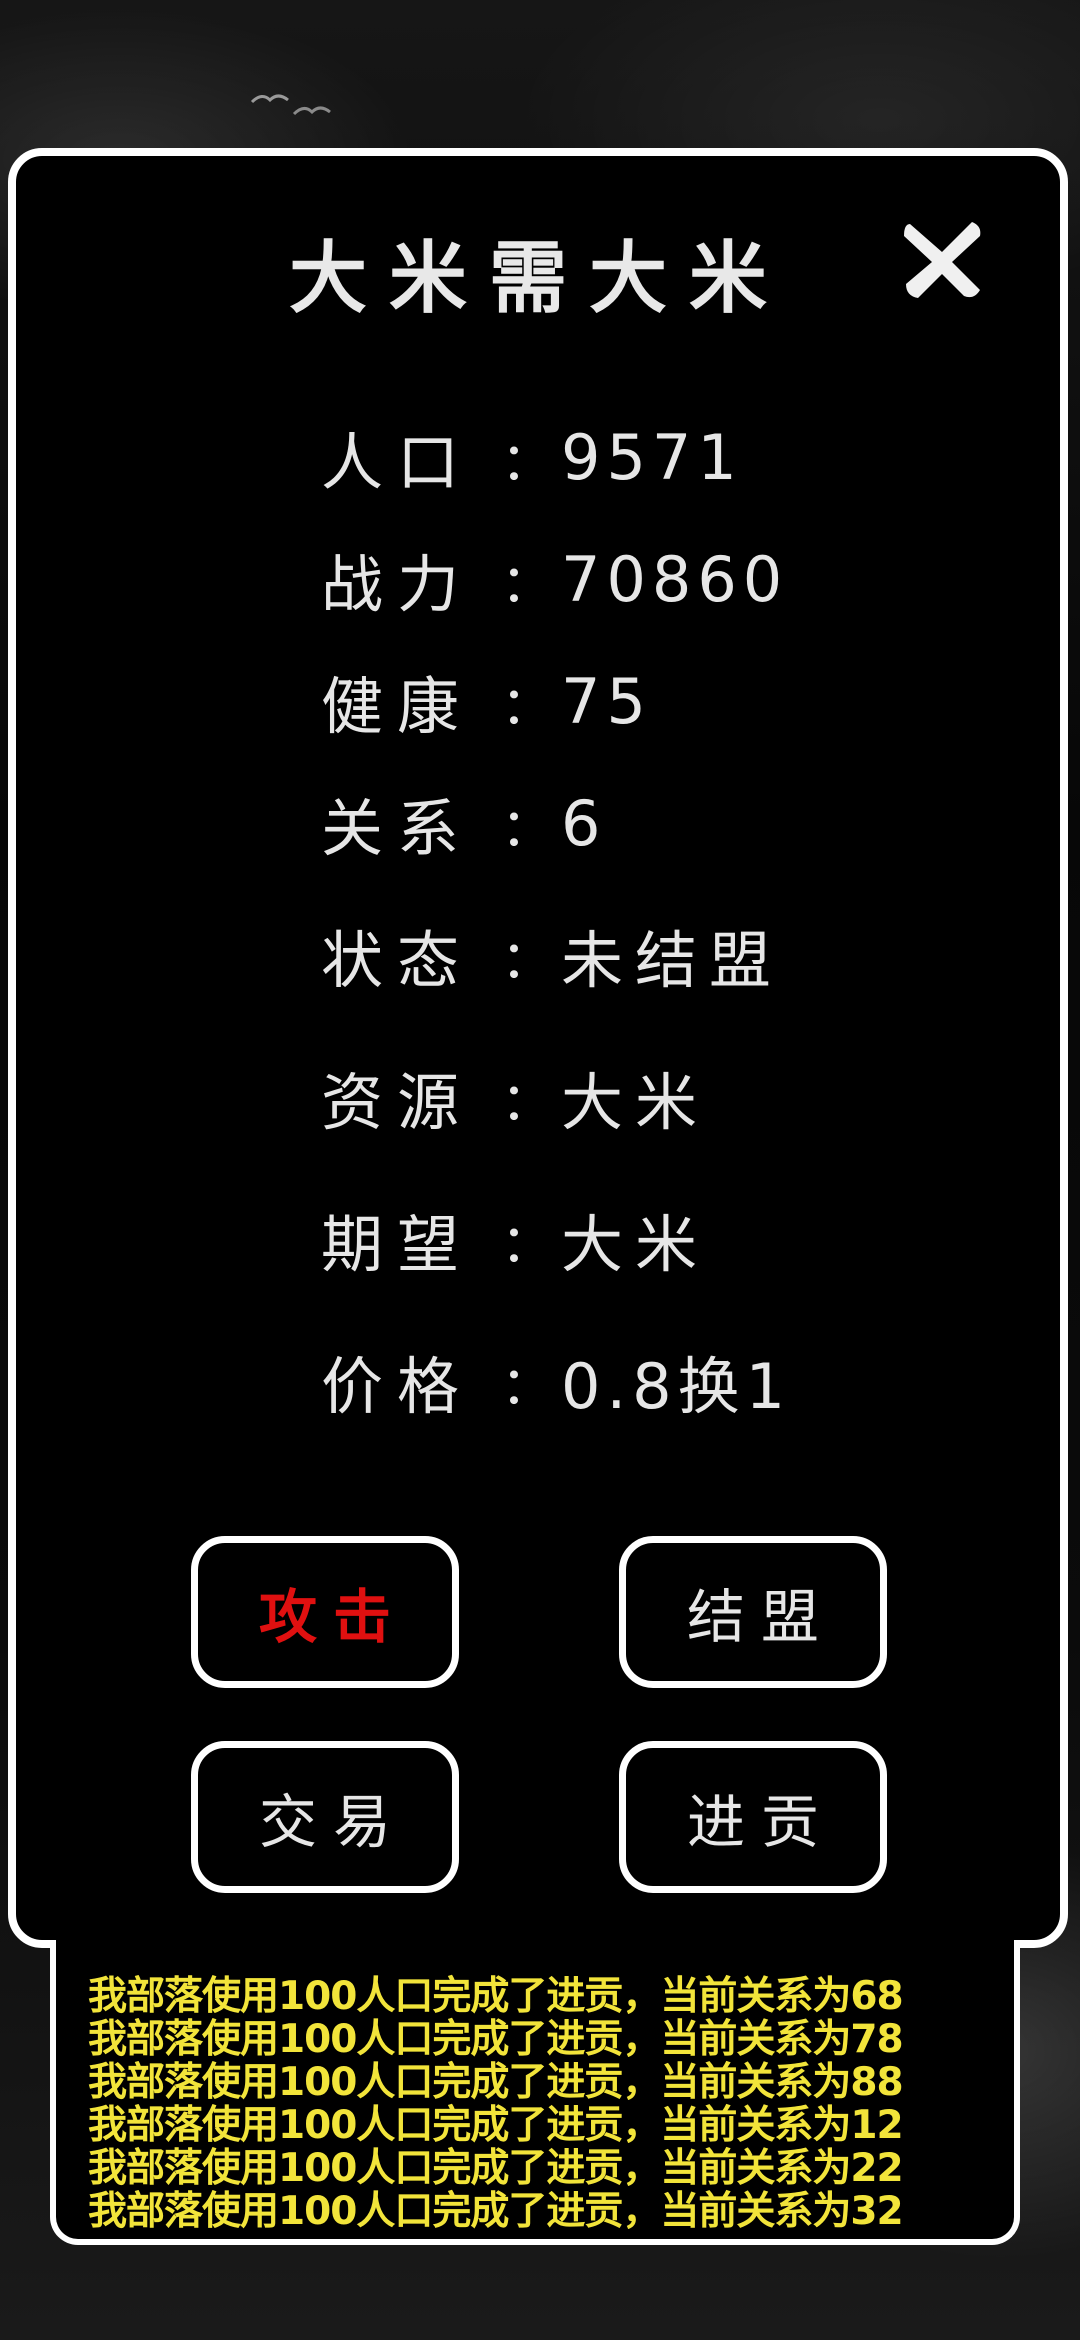 Image resolution: width=1080 pixels, height=2340 pixels. I want to click on stat-label: 价格, so click(397, 1386).